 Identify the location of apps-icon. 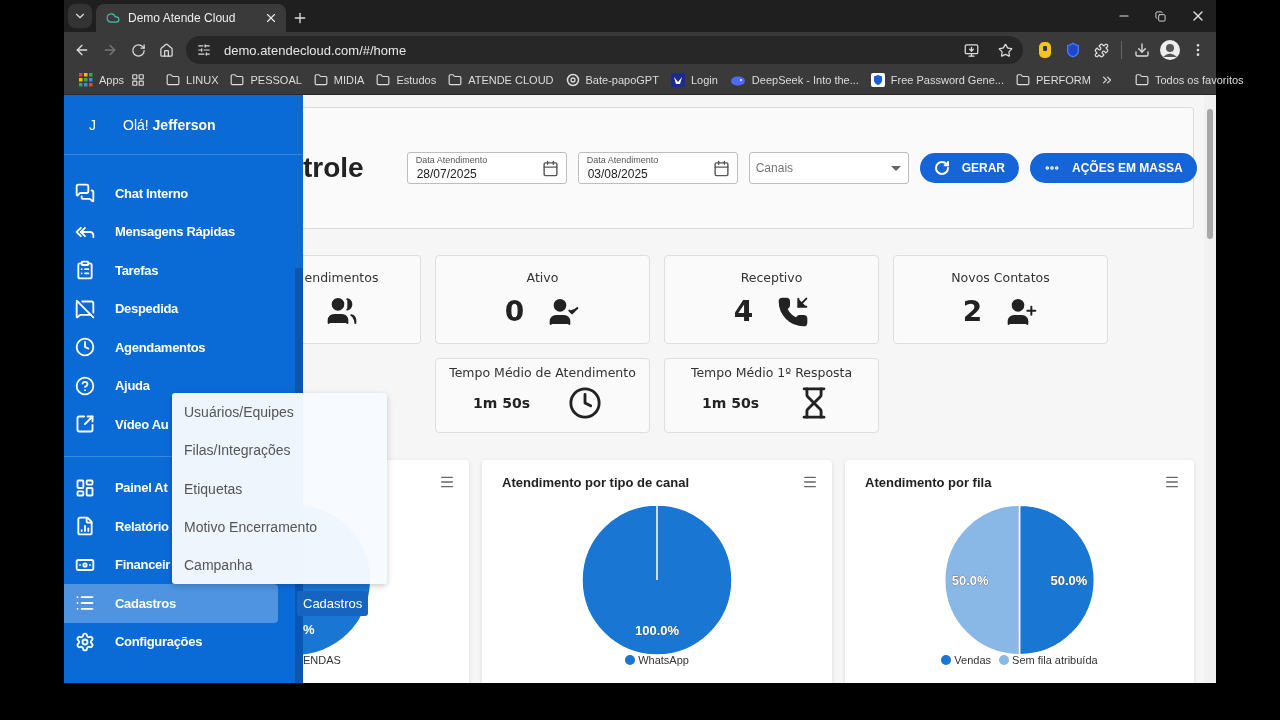
(86, 79).